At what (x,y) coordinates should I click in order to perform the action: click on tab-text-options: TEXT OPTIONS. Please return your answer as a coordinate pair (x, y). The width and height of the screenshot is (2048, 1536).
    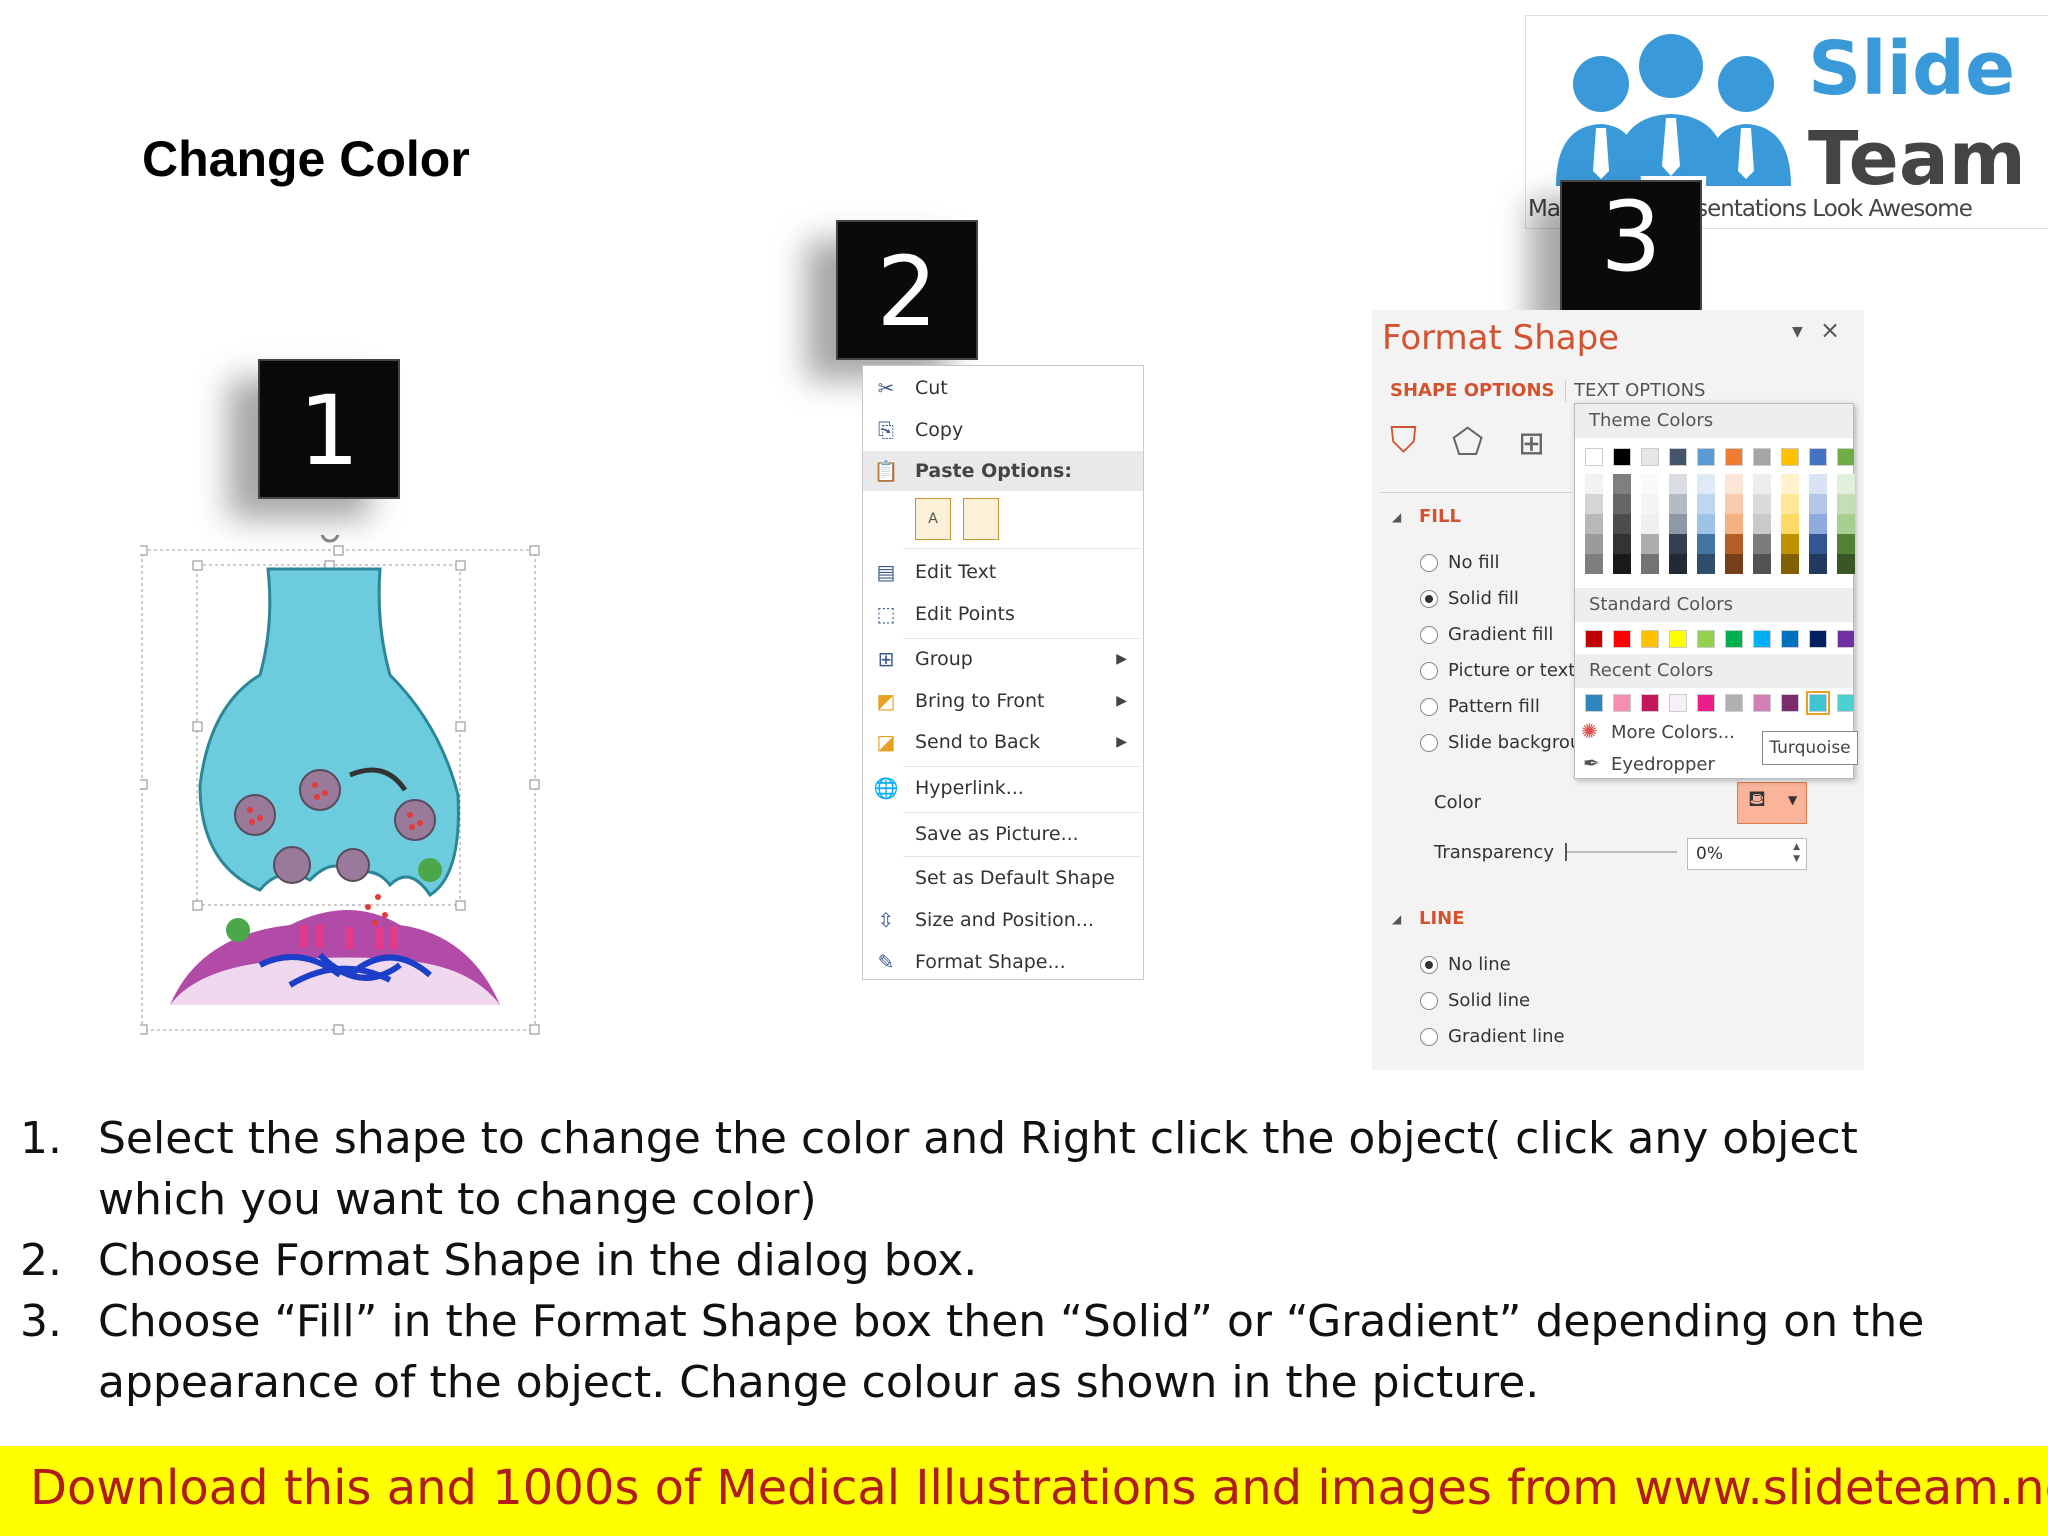
    Looking at the image, I should click on (1639, 390).